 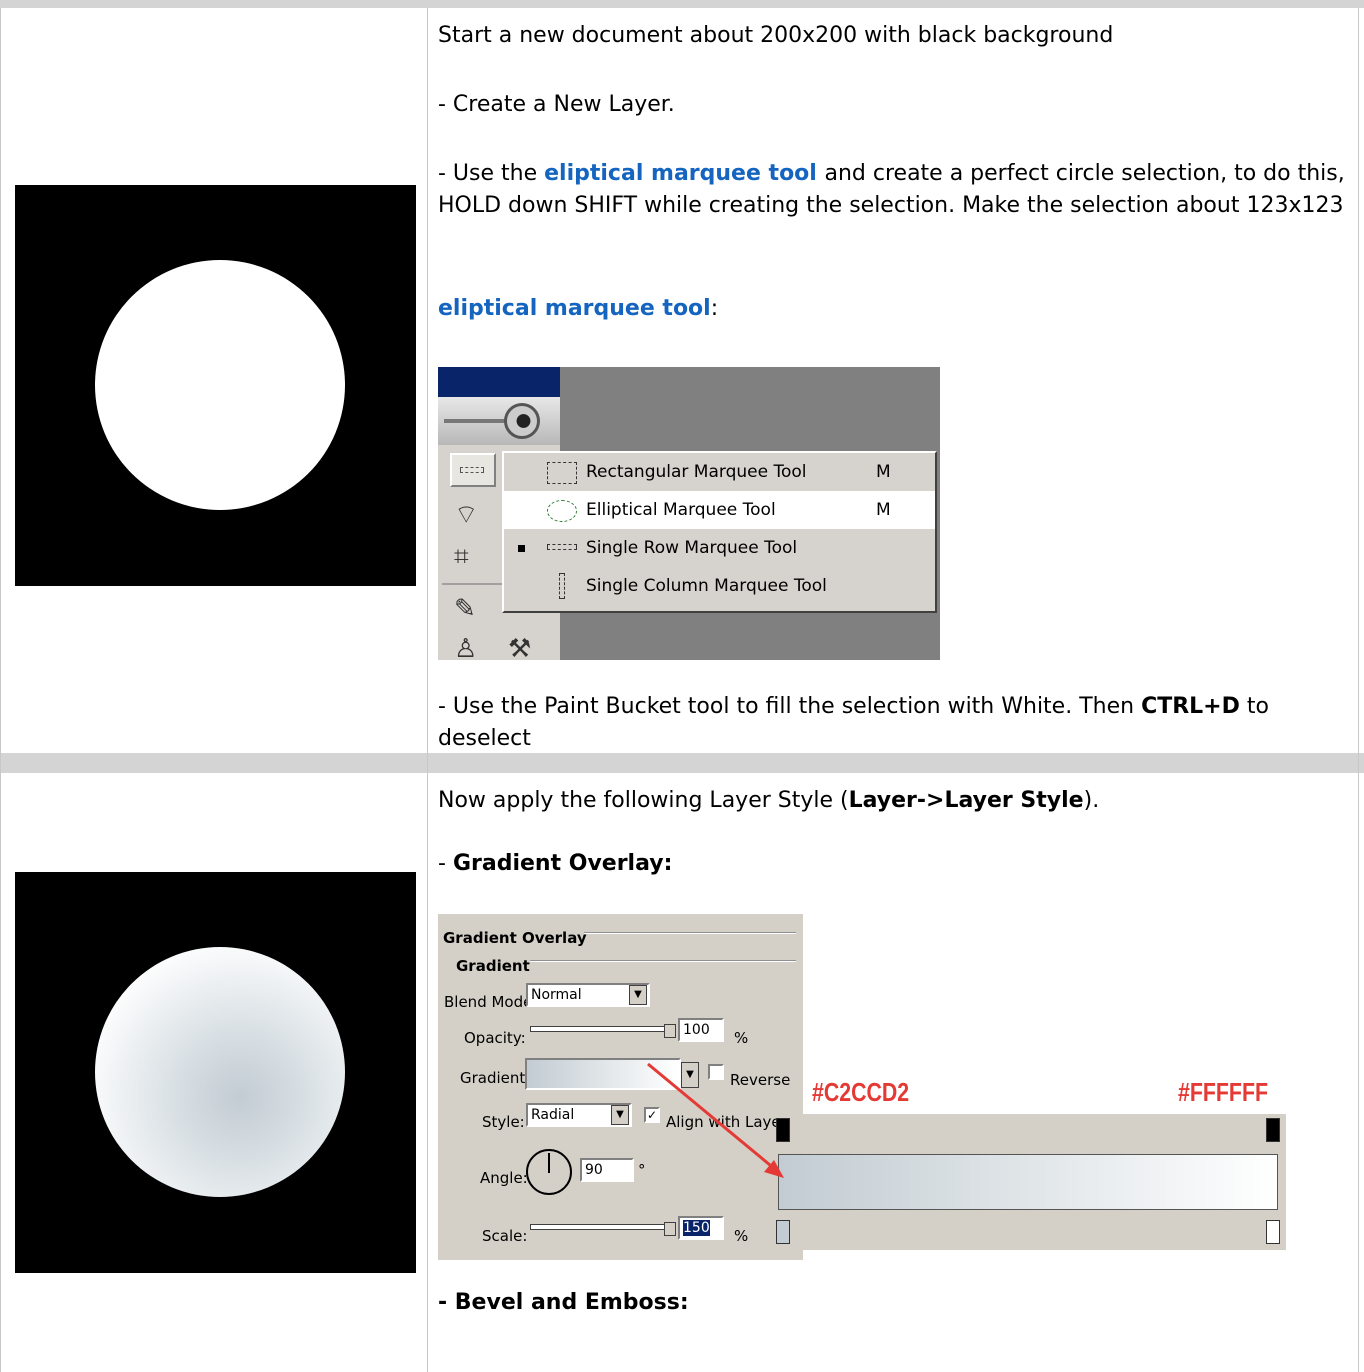 I want to click on gradient-overlay-title: Gradient Overlay:, so click(x=562, y=863).